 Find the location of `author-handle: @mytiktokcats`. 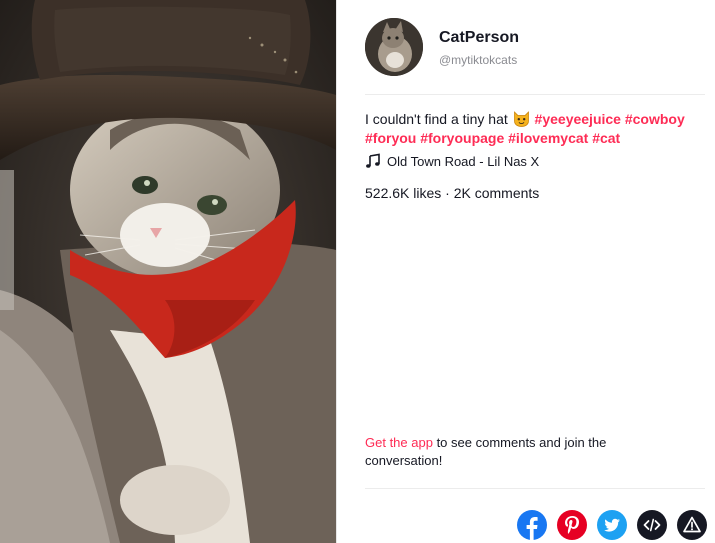

author-handle: @mytiktokcats is located at coordinates (479, 60).